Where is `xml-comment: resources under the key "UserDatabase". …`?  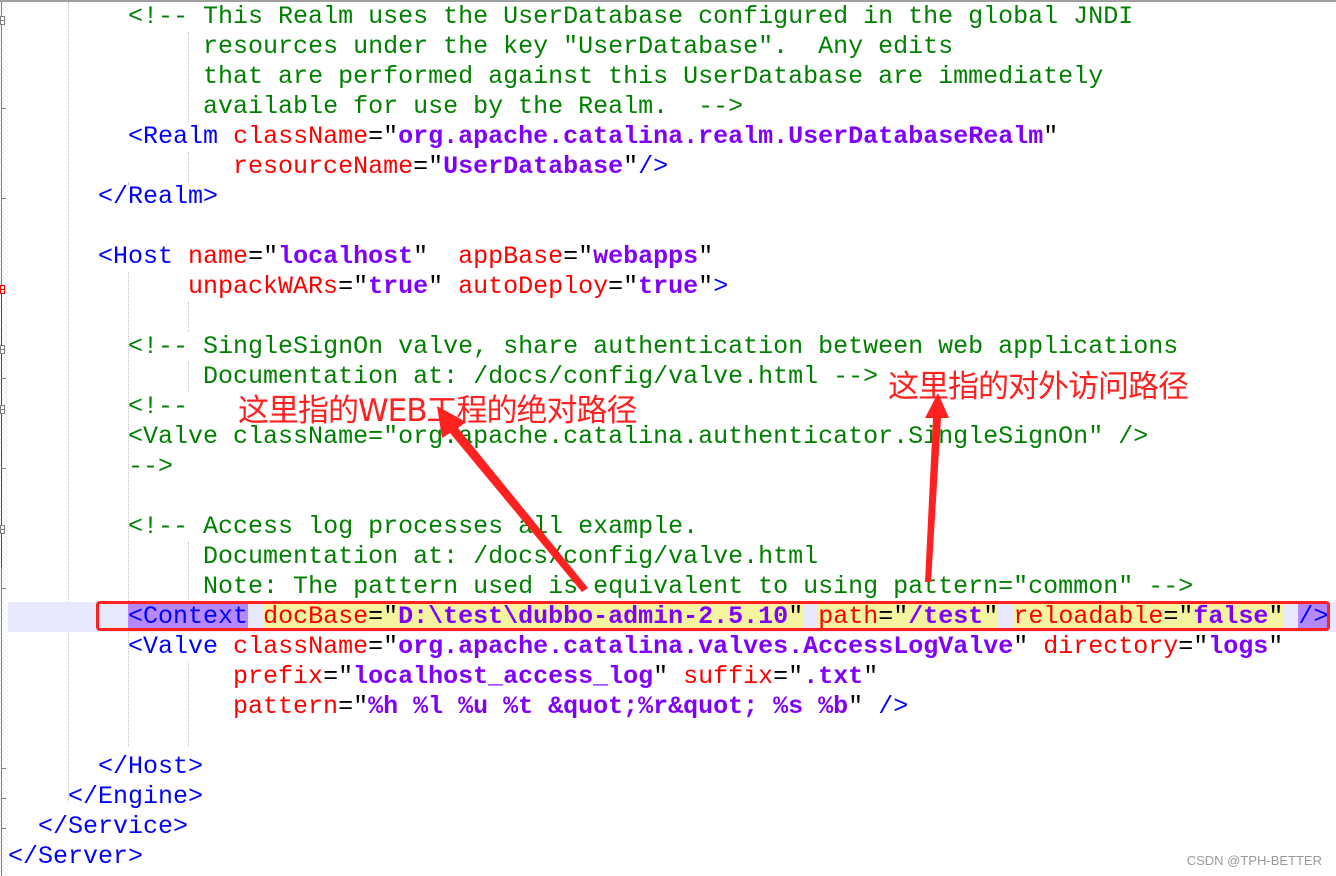
xml-comment: resources under the key "UserDatabase". … is located at coordinates (578, 46).